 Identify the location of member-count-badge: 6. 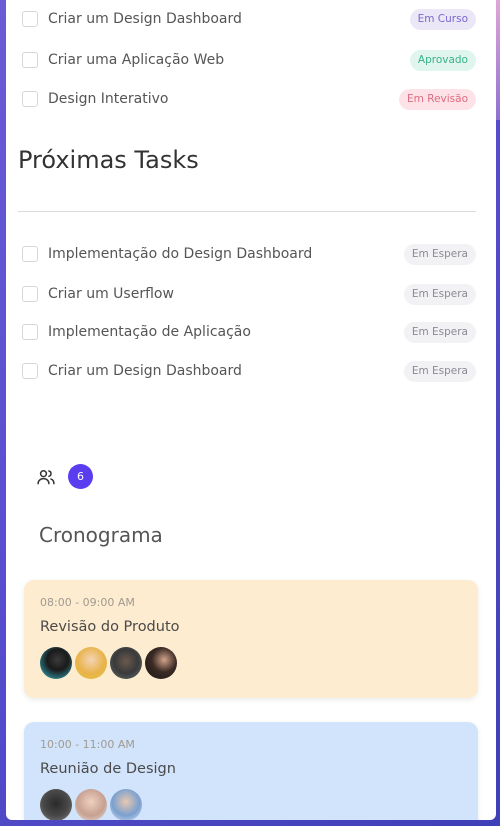
(80, 476).